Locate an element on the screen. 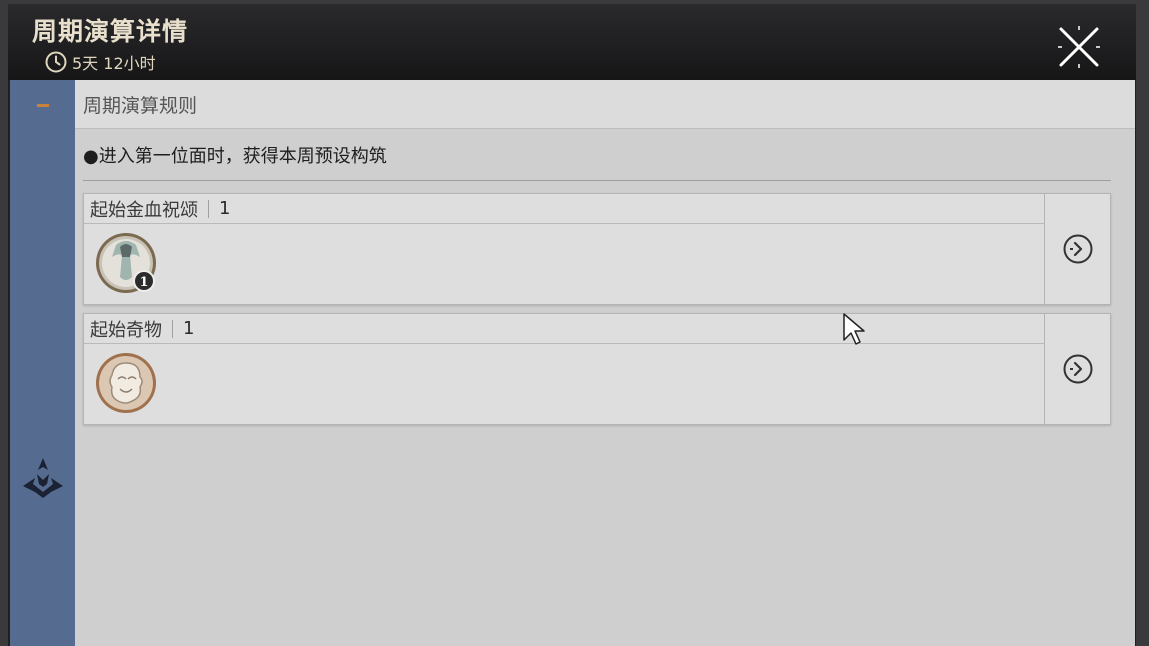 This screenshot has width=1149, height=646. close-button is located at coordinates (1079, 47).